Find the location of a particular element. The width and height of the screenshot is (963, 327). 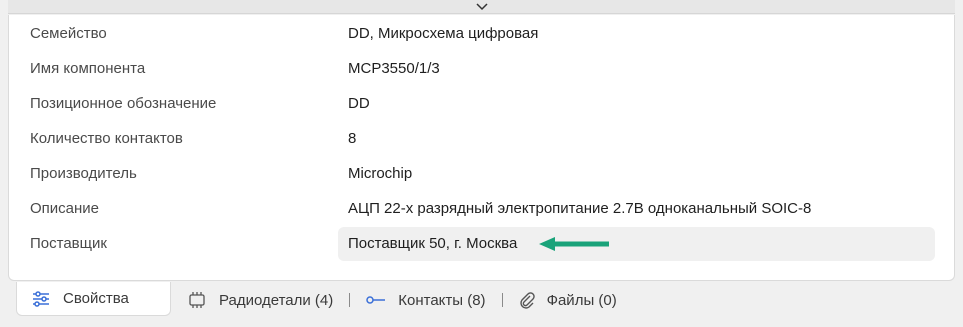

property-label: Поставщик is located at coordinates (68, 243).